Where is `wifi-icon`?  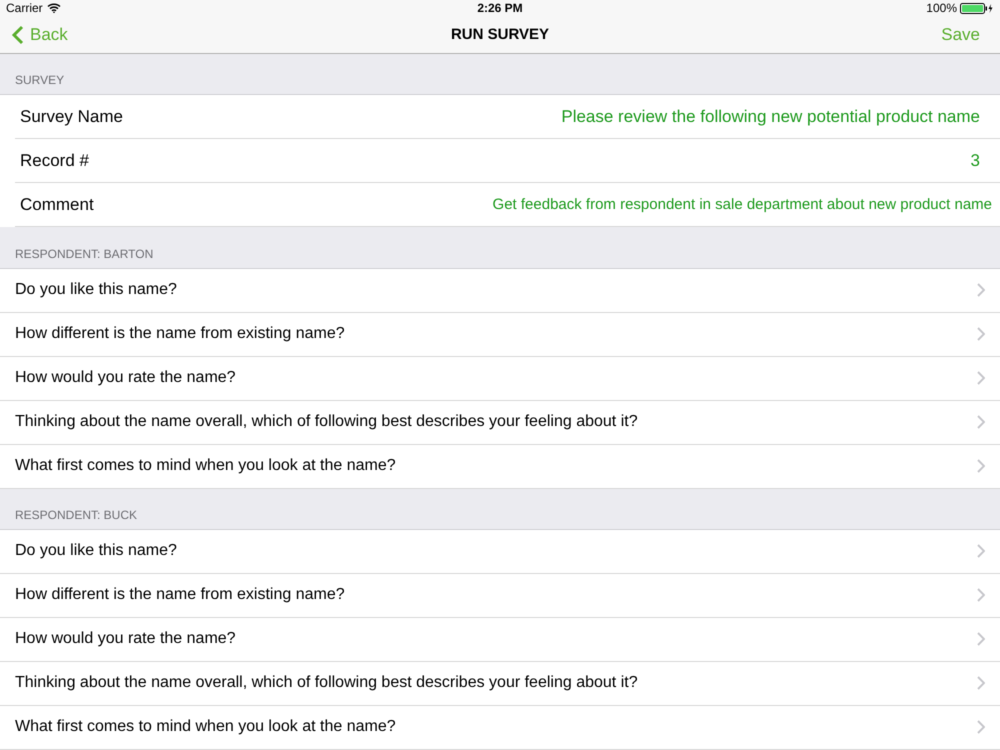 wifi-icon is located at coordinates (53, 8).